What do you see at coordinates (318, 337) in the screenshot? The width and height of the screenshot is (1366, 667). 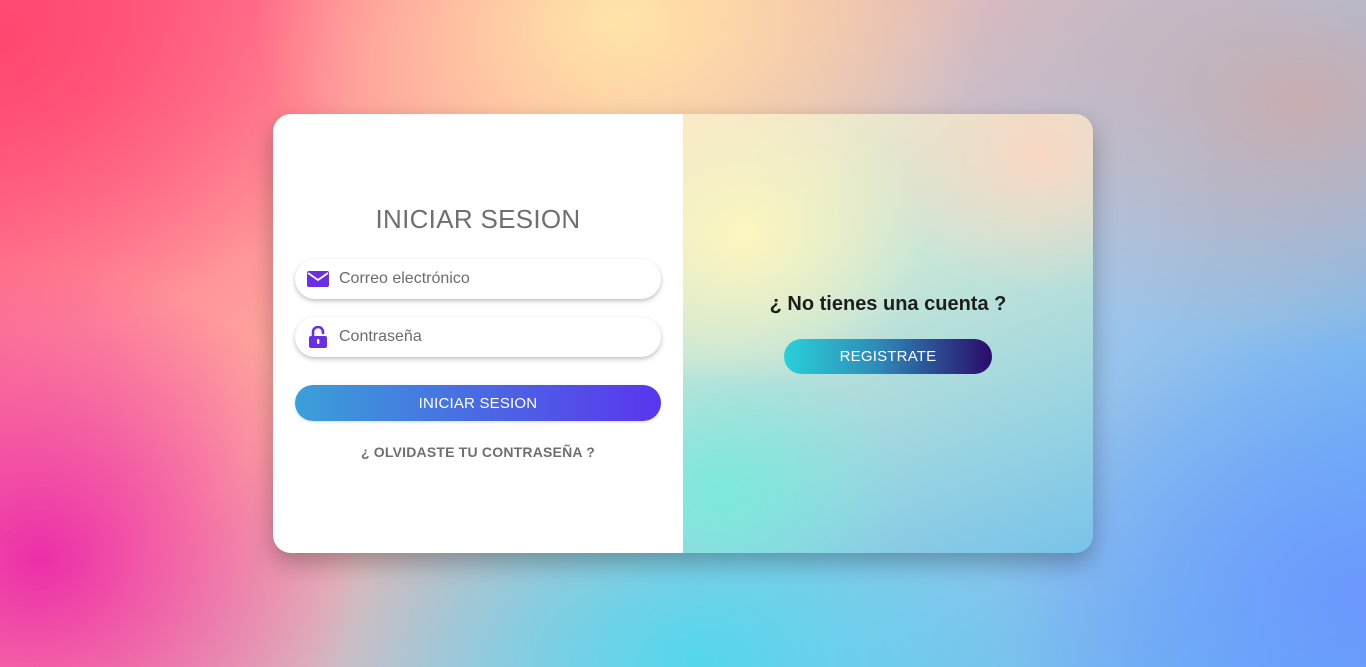 I see `unlock-icon` at bounding box center [318, 337].